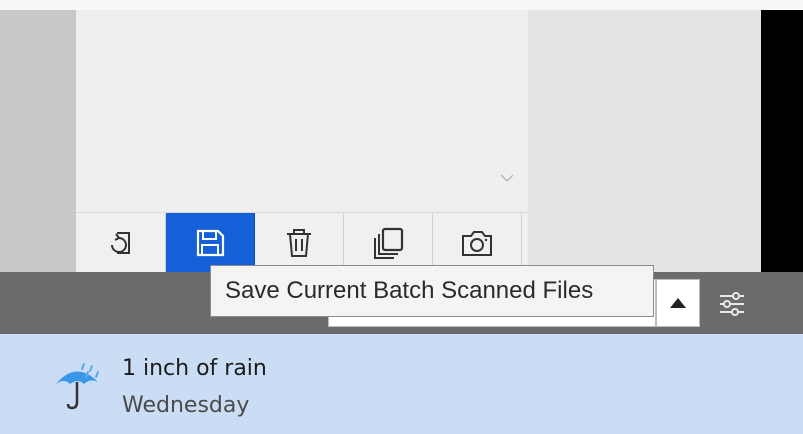 This screenshot has height=434, width=803. I want to click on save-icon, so click(210, 242).